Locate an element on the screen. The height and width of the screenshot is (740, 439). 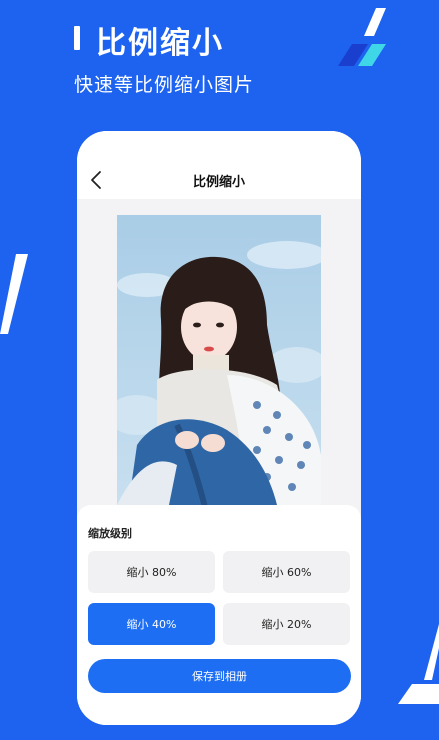
scale-option-40: 缩小 40% is located at coordinates (151, 624).